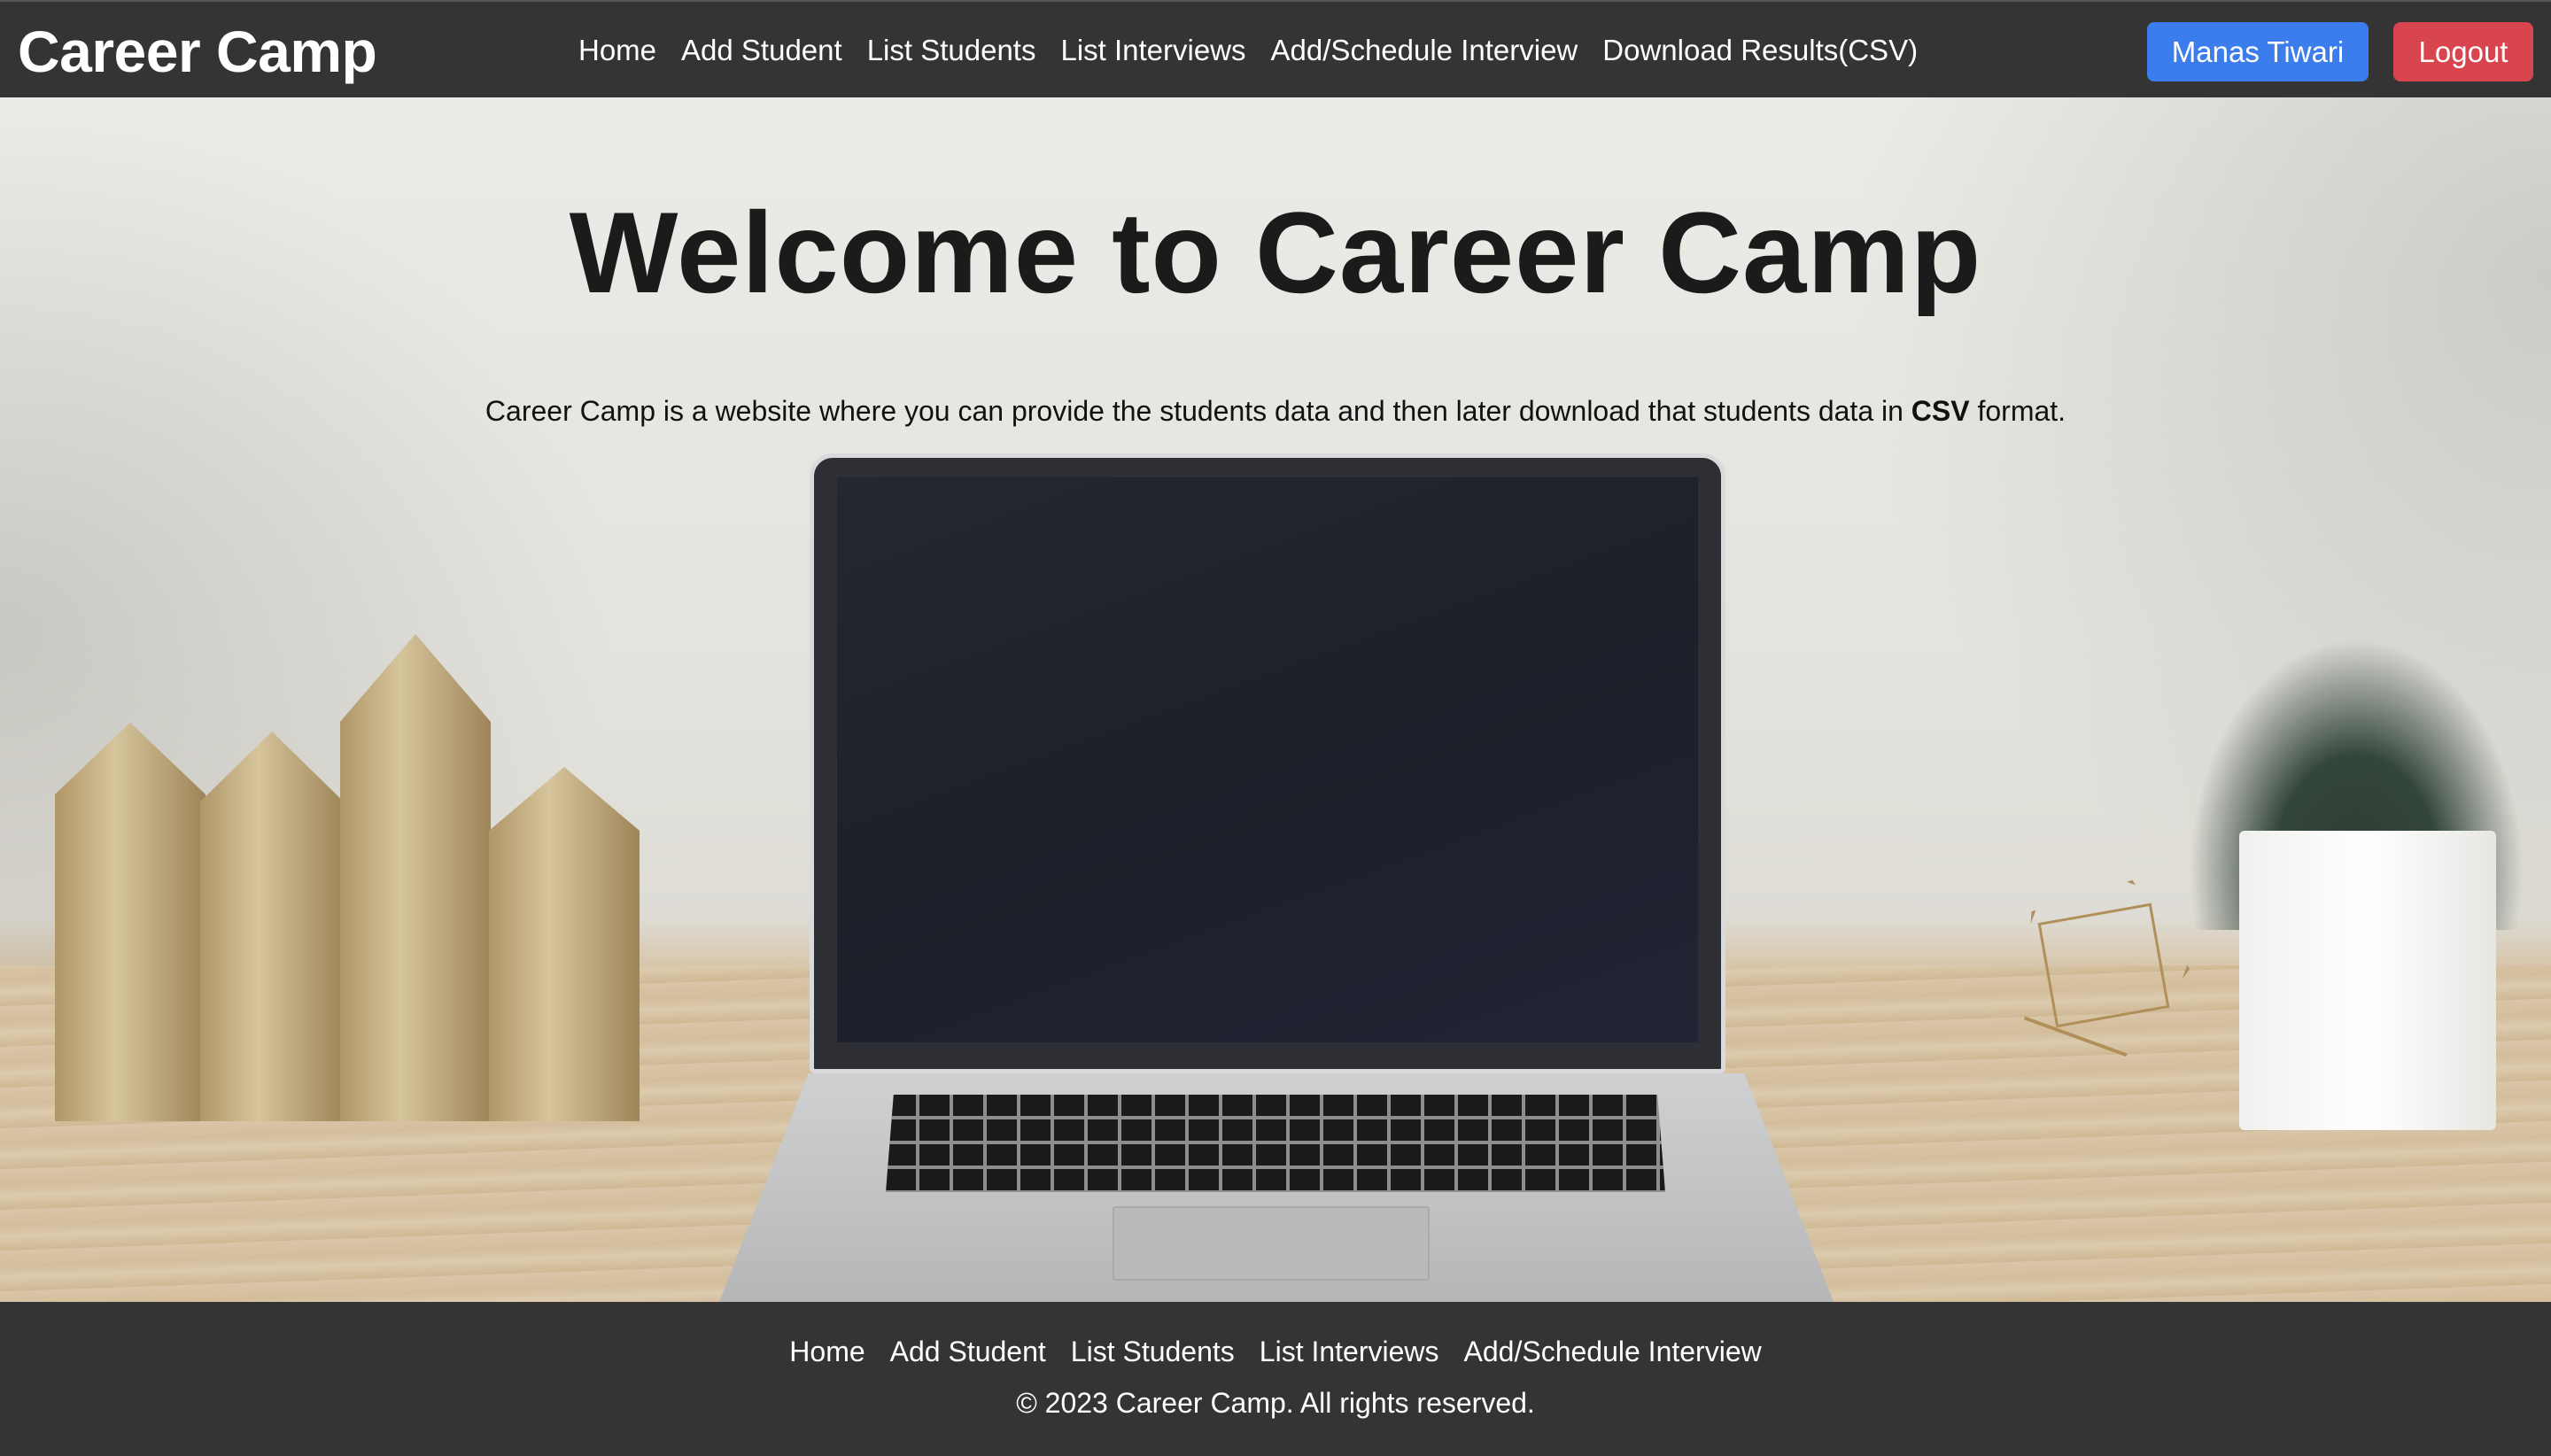 This screenshot has height=1456, width=2551. What do you see at coordinates (827, 1352) in the screenshot?
I see `footer-nav-home: Home` at bounding box center [827, 1352].